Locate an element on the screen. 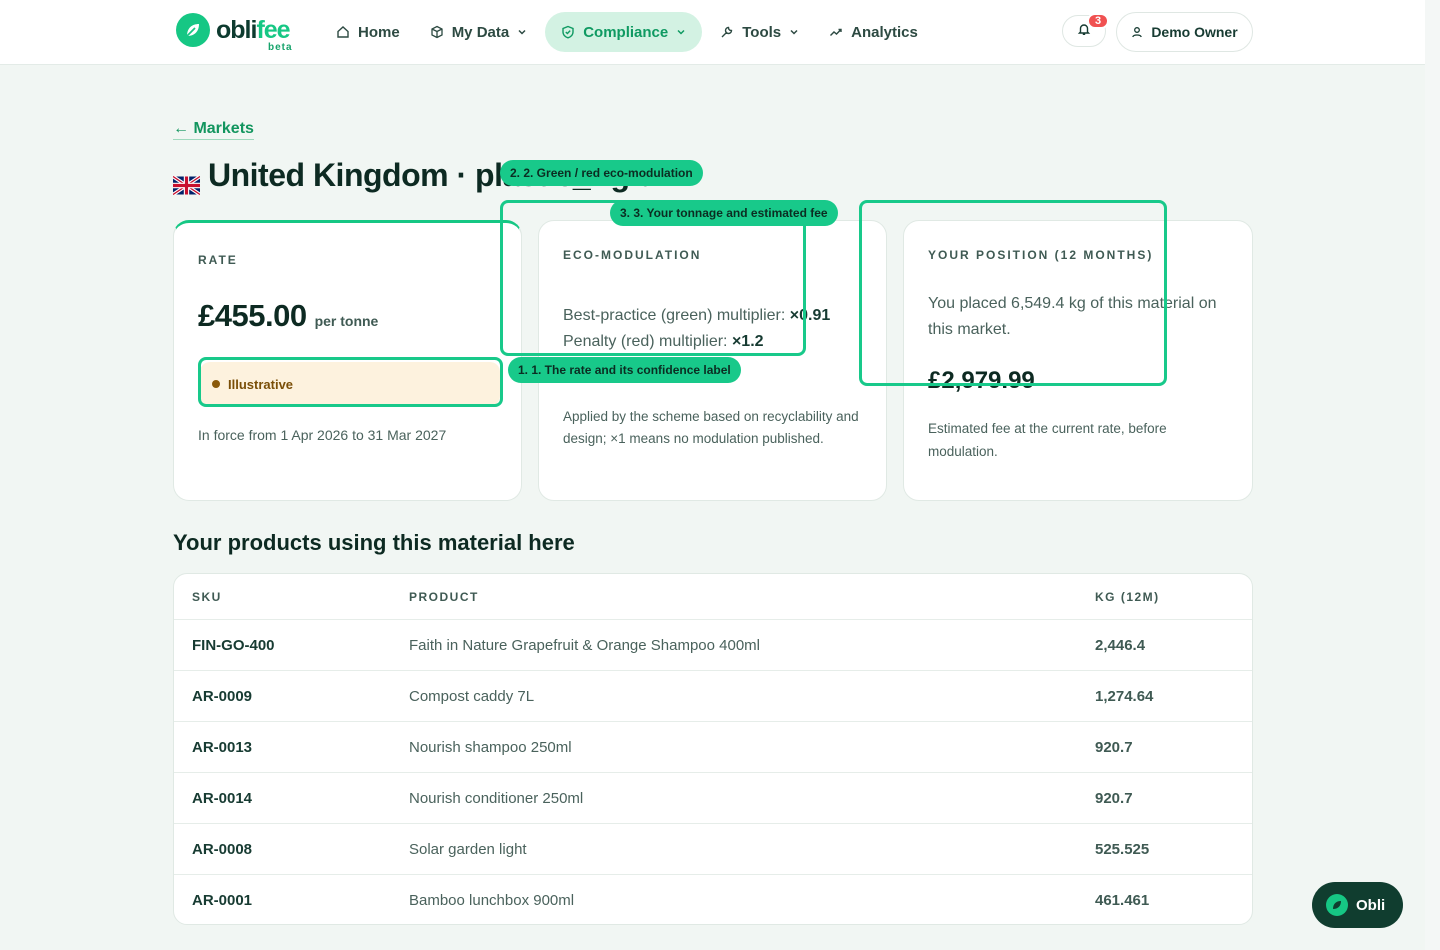 The image size is (1440, 950). brand-logo: oblifee beta is located at coordinates (234, 33).